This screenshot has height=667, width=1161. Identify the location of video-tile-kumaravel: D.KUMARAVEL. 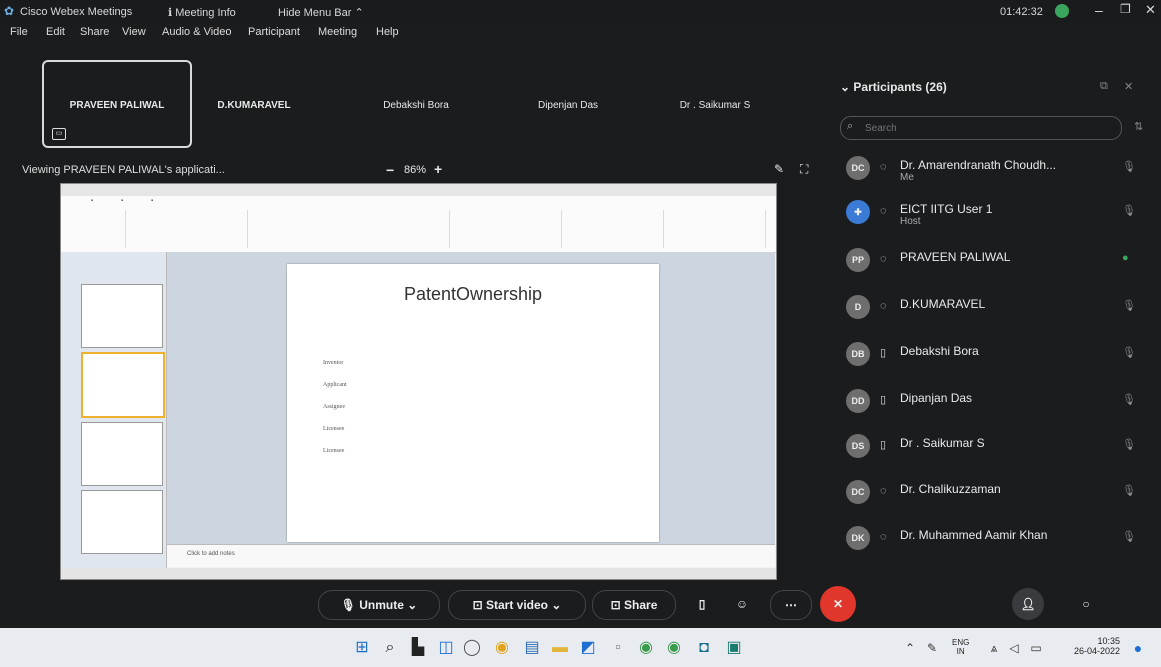
(254, 103).